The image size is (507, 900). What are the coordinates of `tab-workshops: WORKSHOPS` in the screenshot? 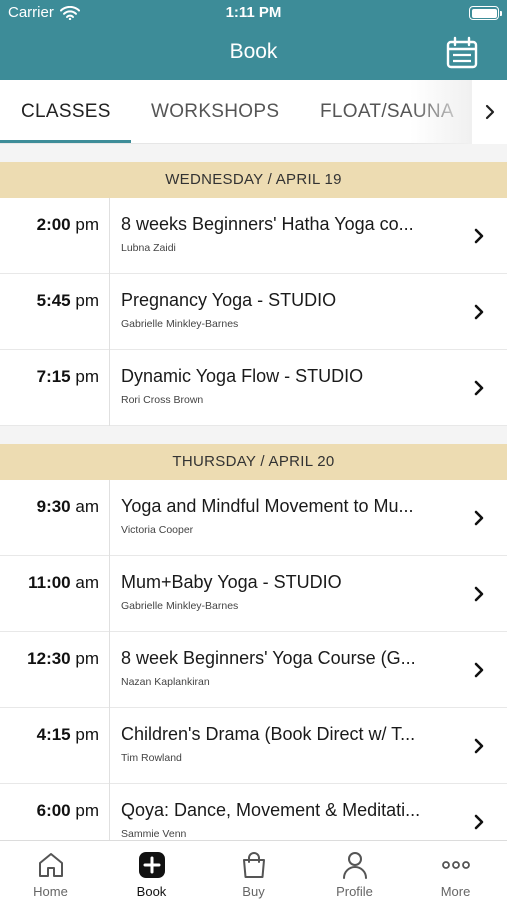 It's located at (215, 112).